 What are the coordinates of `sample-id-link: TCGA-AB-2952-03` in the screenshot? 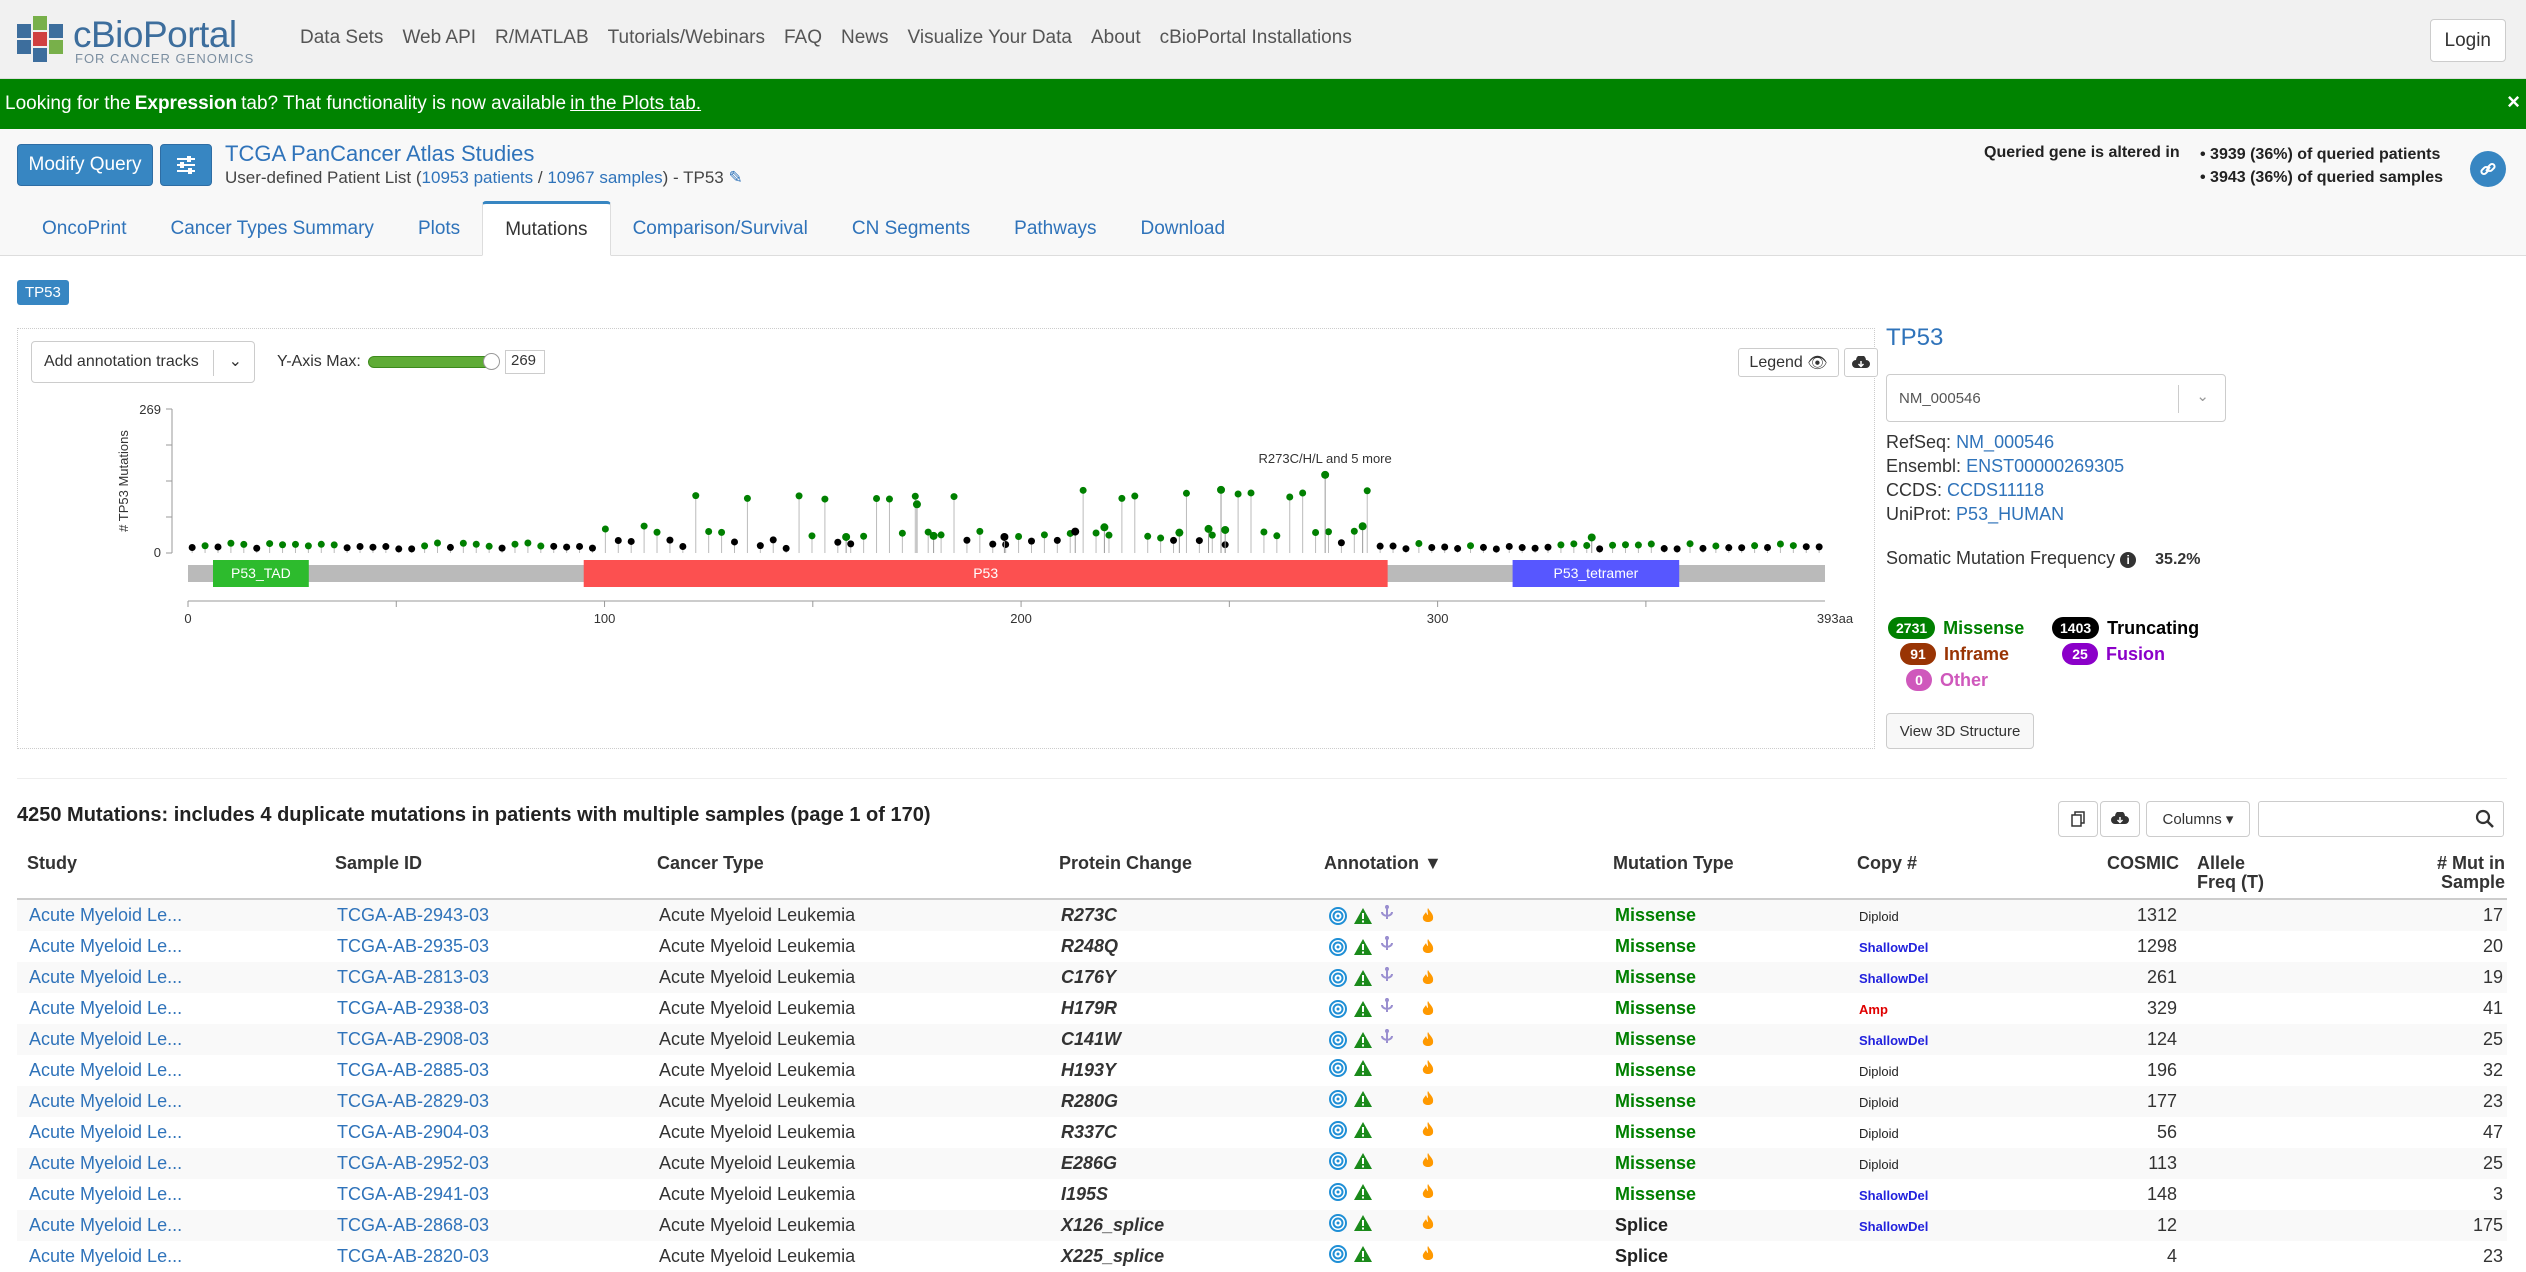 It's located at (413, 1163).